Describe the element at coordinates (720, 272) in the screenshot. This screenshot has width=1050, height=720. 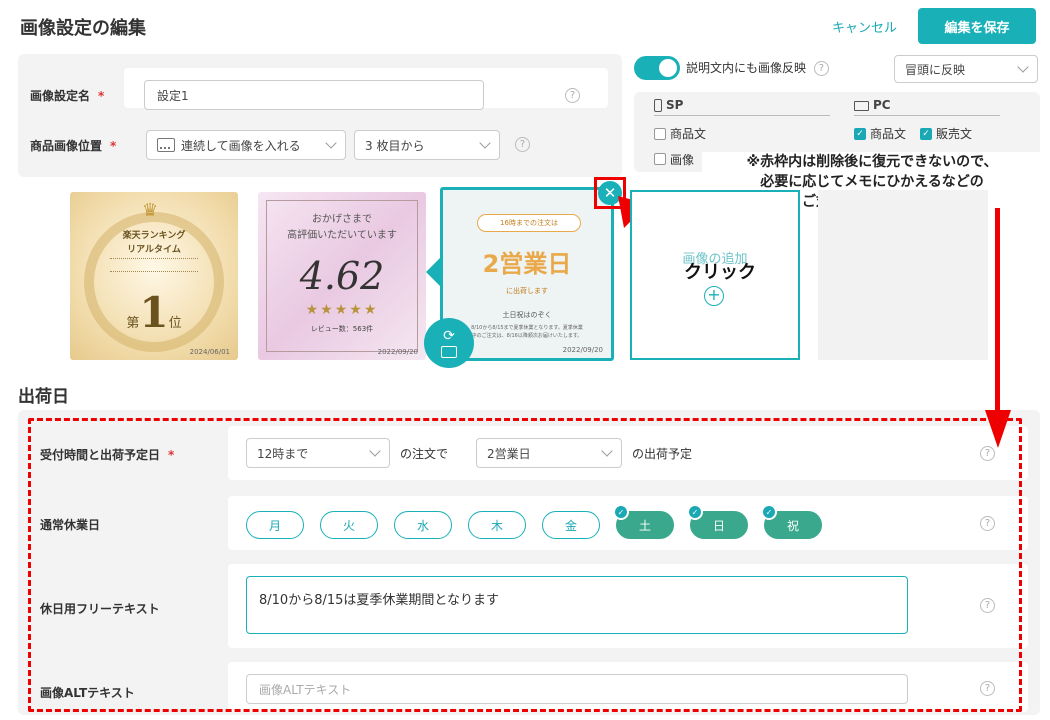
I see `click-annotation: クリック` at that location.